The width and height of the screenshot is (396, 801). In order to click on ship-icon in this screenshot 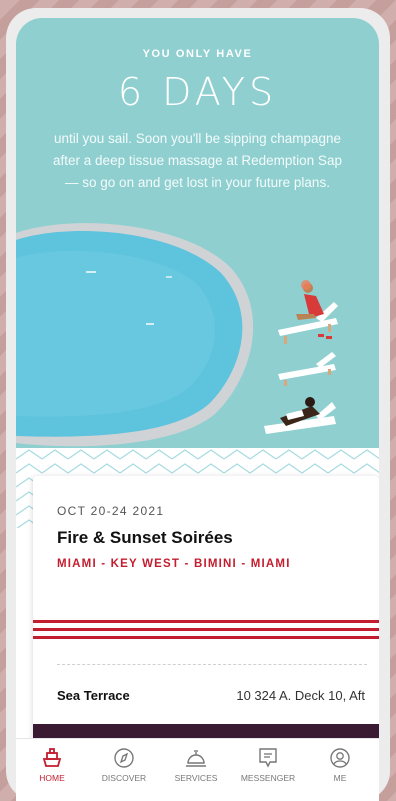, I will do `click(52, 757)`.